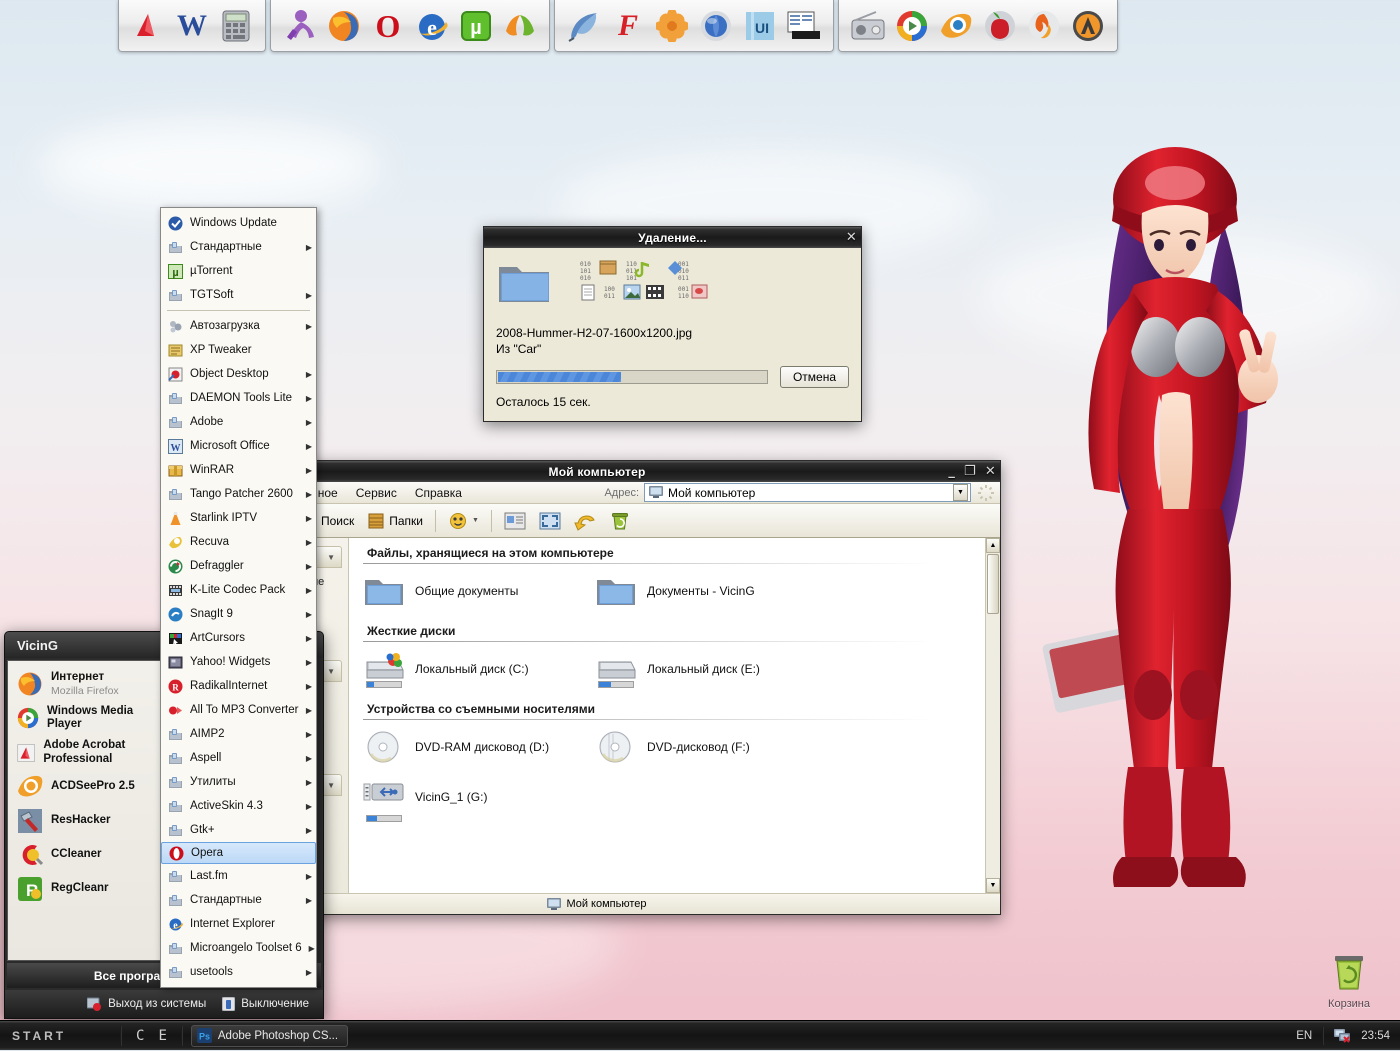 Image resolution: width=1400 pixels, height=1051 pixels. I want to click on start-menu-item-acdsee: ACDSeePro 2.5, so click(84, 787).